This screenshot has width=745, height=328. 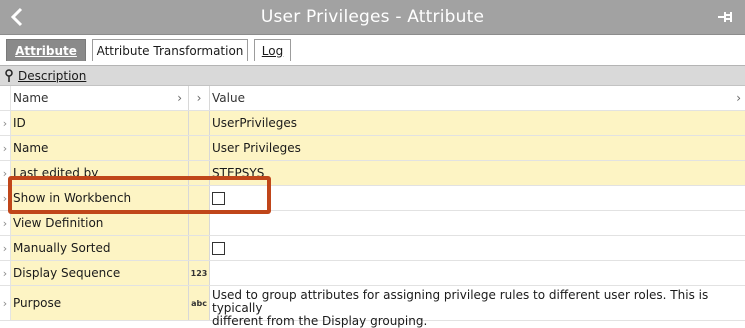 I want to click on title-bar: User Privileges - Attribute, so click(x=372, y=17).